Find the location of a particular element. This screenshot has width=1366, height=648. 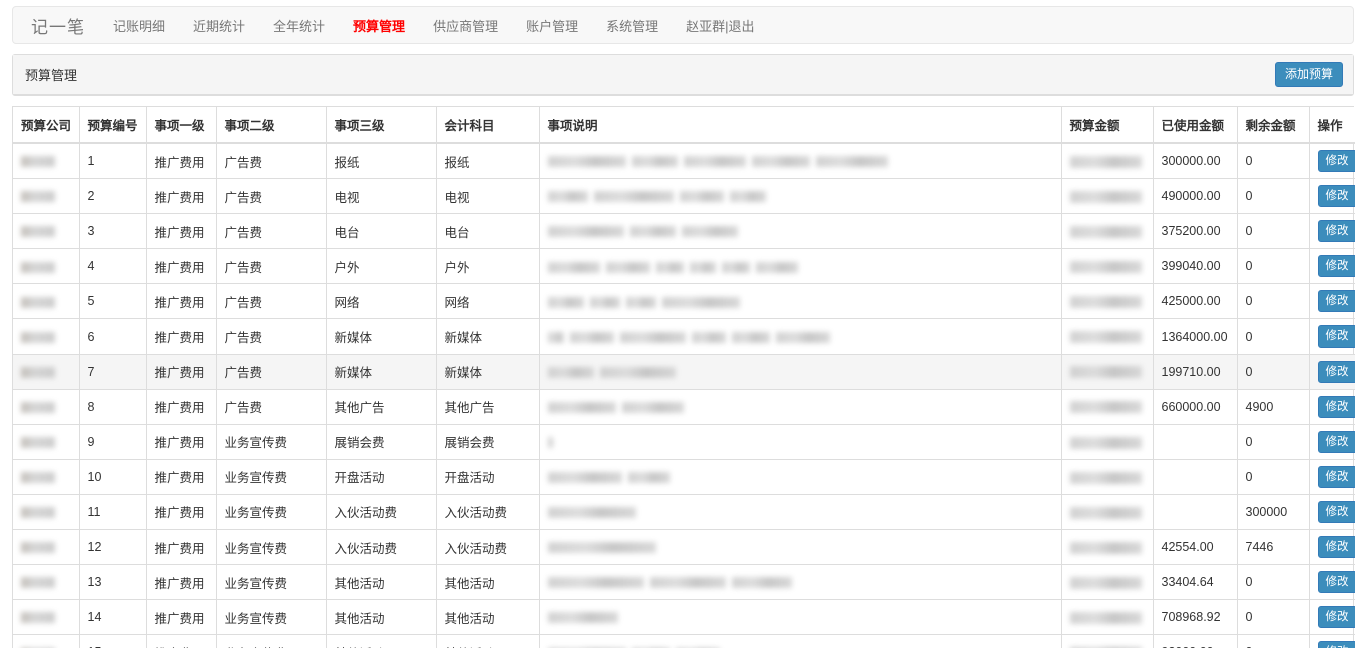

cell-budget-no: 5 is located at coordinates (113, 301).